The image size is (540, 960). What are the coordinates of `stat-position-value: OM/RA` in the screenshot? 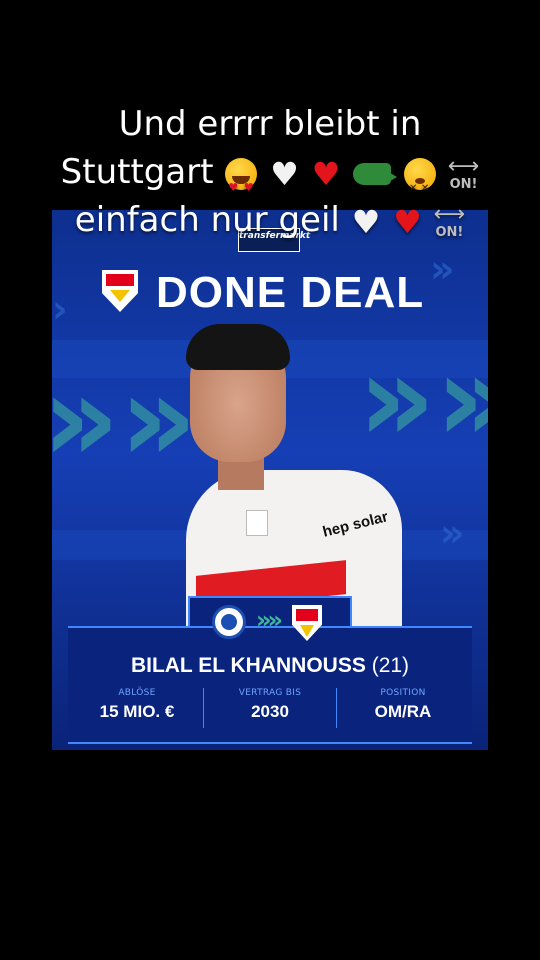 It's located at (403, 711).